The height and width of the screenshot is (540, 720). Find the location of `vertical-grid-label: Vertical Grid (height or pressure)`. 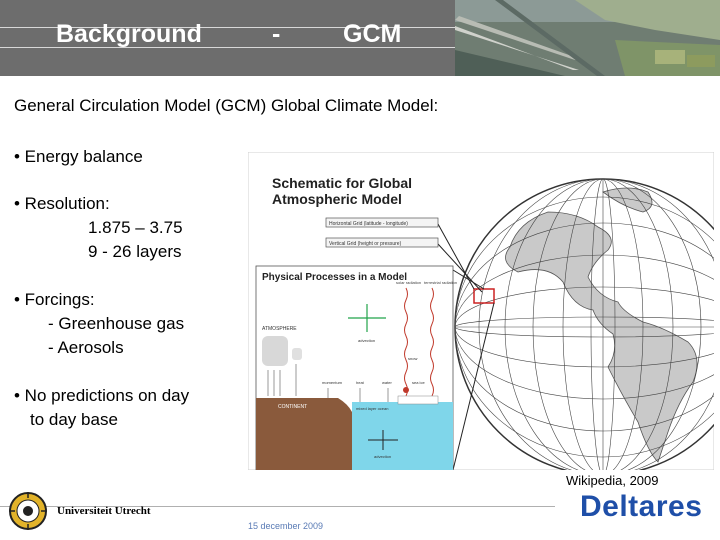

vertical-grid-label: Vertical Grid (height or pressure) is located at coordinates (365, 244).